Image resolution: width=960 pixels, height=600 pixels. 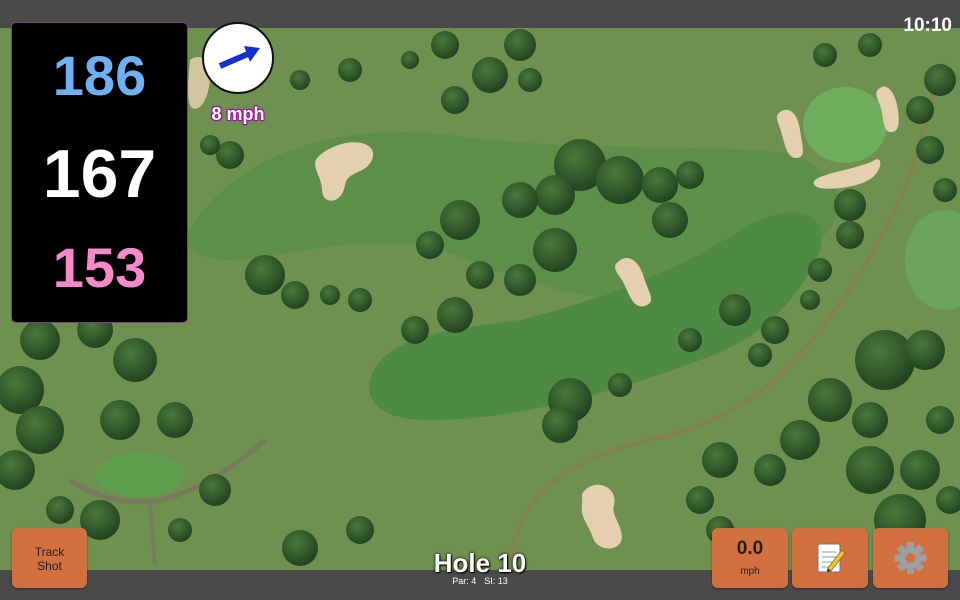 What do you see at coordinates (49, 558) in the screenshot?
I see `track-shot-button: Track Shot` at bounding box center [49, 558].